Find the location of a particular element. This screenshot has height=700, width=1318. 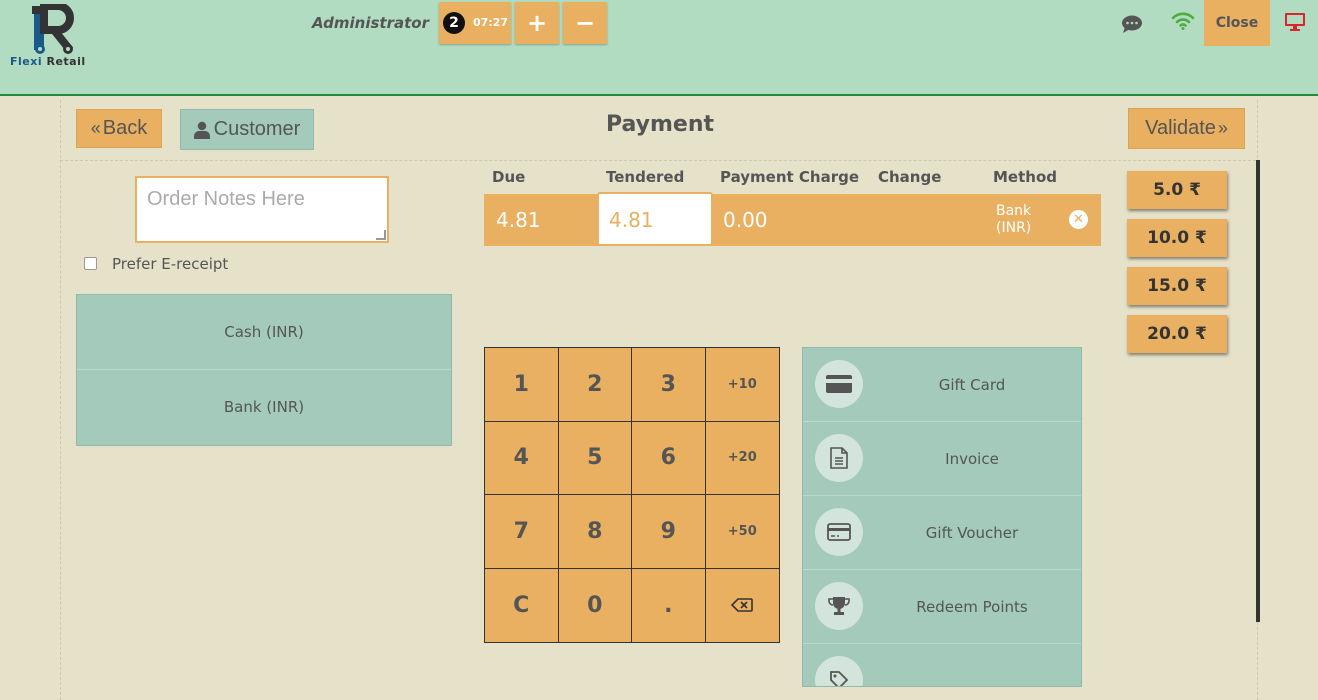

tag-icon is located at coordinates (839, 678).